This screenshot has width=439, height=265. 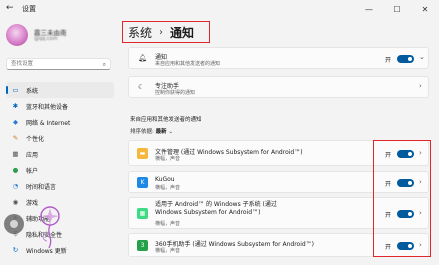 I want to click on title-bar: ← 设置 — ☐ ✕, so click(x=219, y=9).